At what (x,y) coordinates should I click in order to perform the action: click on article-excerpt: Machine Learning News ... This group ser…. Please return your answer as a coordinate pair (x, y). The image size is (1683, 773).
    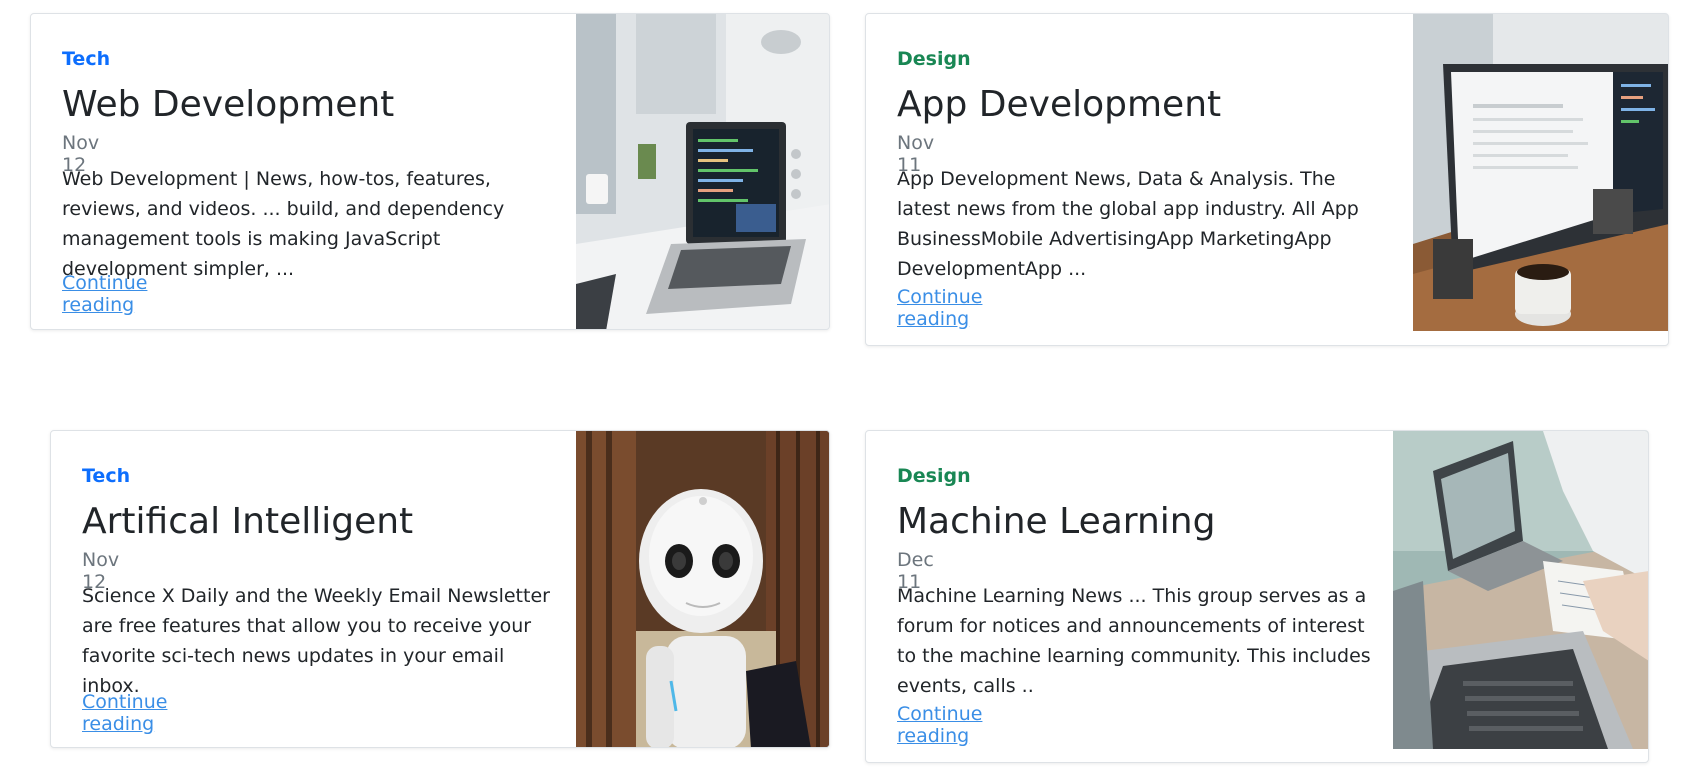
    Looking at the image, I should click on (1134, 641).